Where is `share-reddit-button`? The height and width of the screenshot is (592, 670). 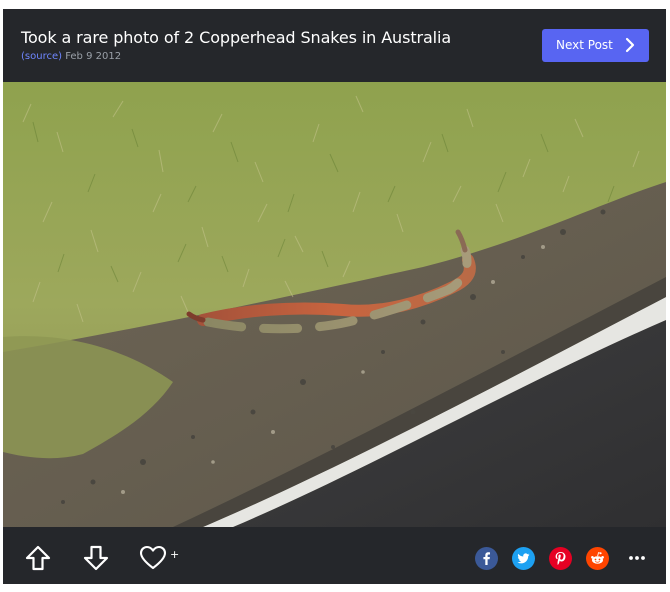 share-reddit-button is located at coordinates (597, 558).